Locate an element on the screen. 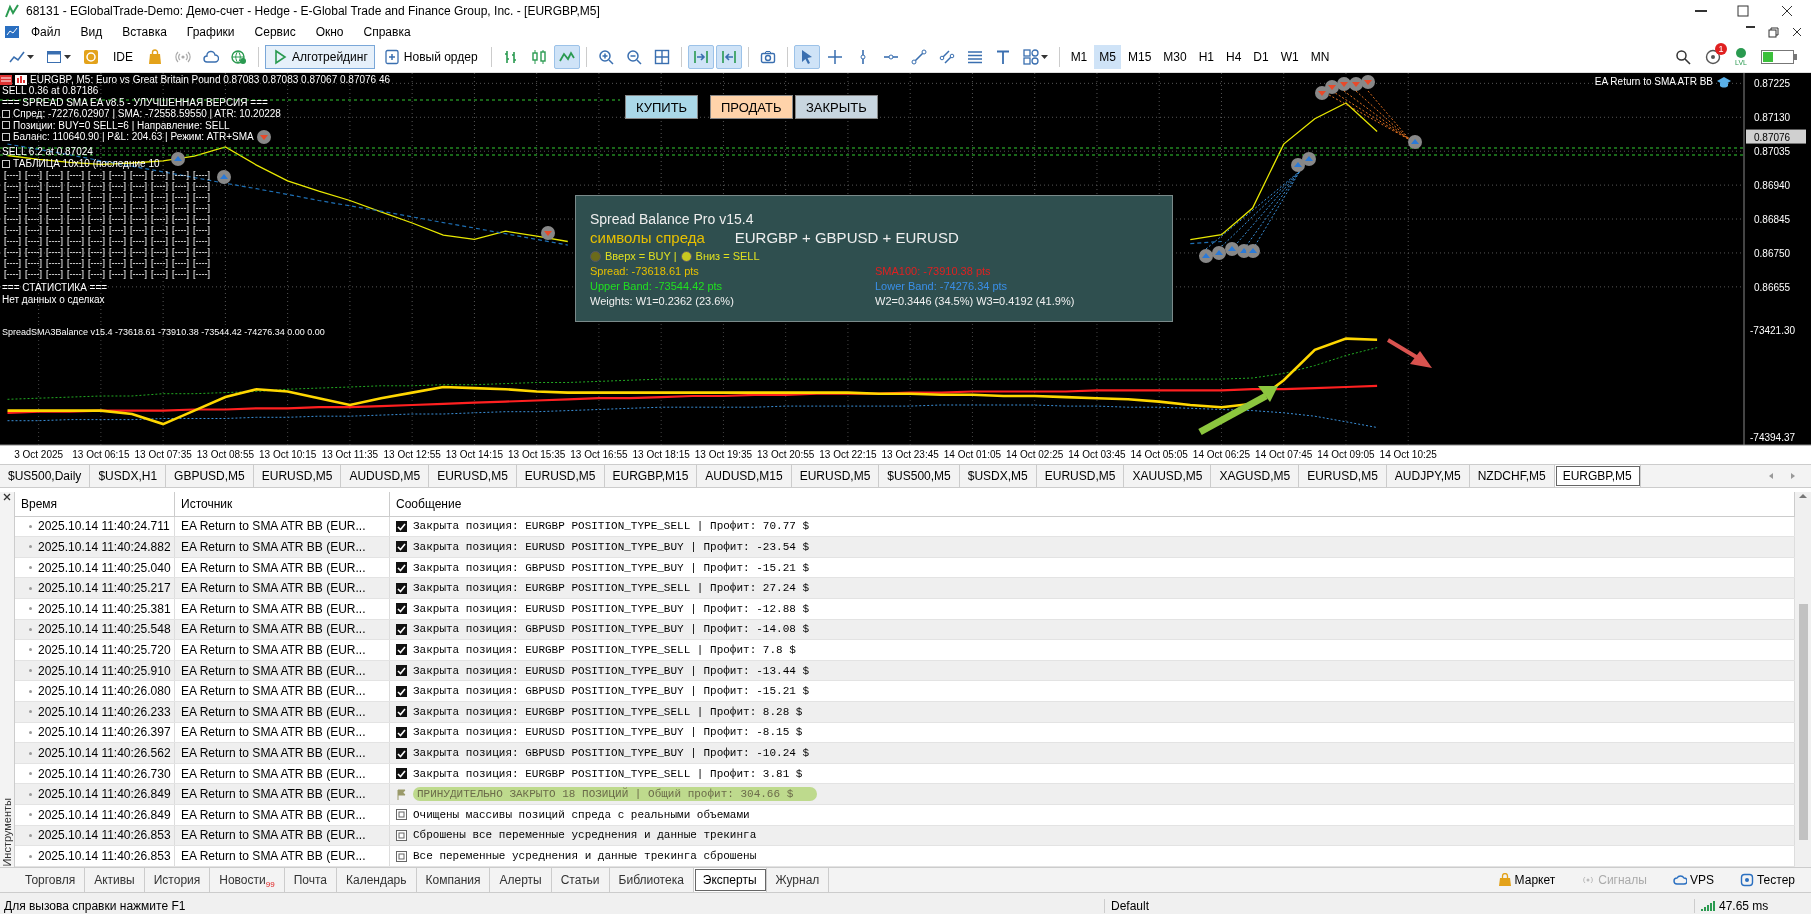 The height and width of the screenshot is (914, 1811). column-header: Источник is located at coordinates (282, 504).